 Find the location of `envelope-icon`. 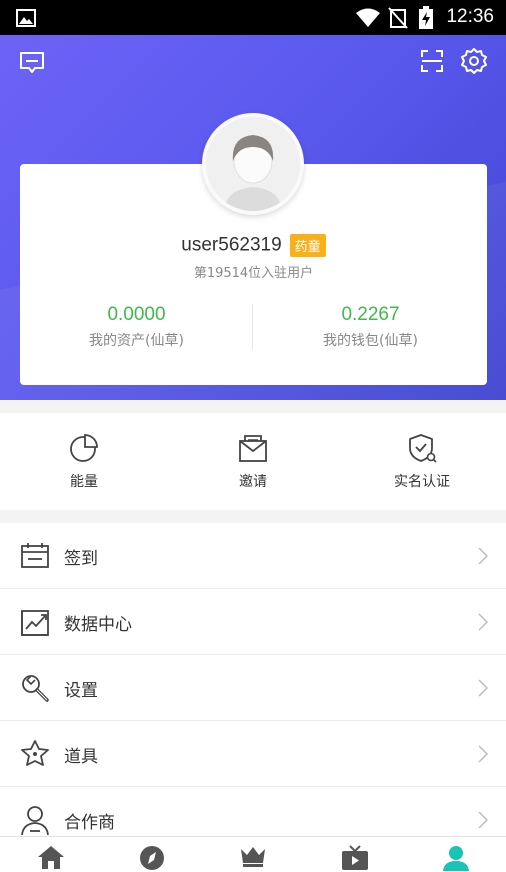

envelope-icon is located at coordinates (253, 448).